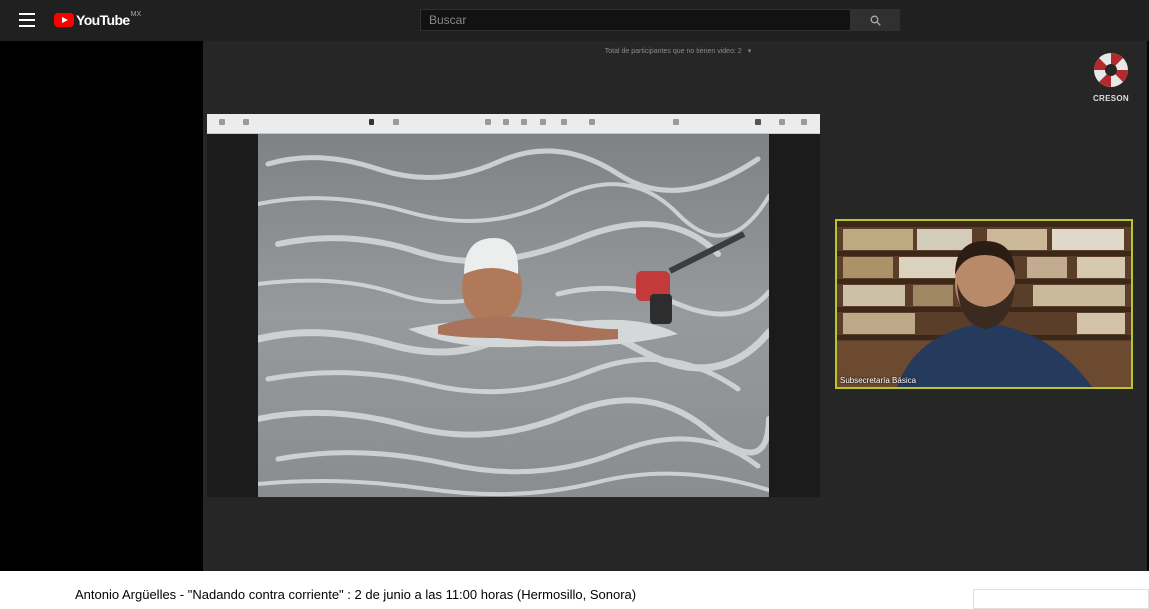 This screenshot has height=609, width=1149. Describe the element at coordinates (749, 51) in the screenshot. I see `caret-down-icon: ▾` at that location.